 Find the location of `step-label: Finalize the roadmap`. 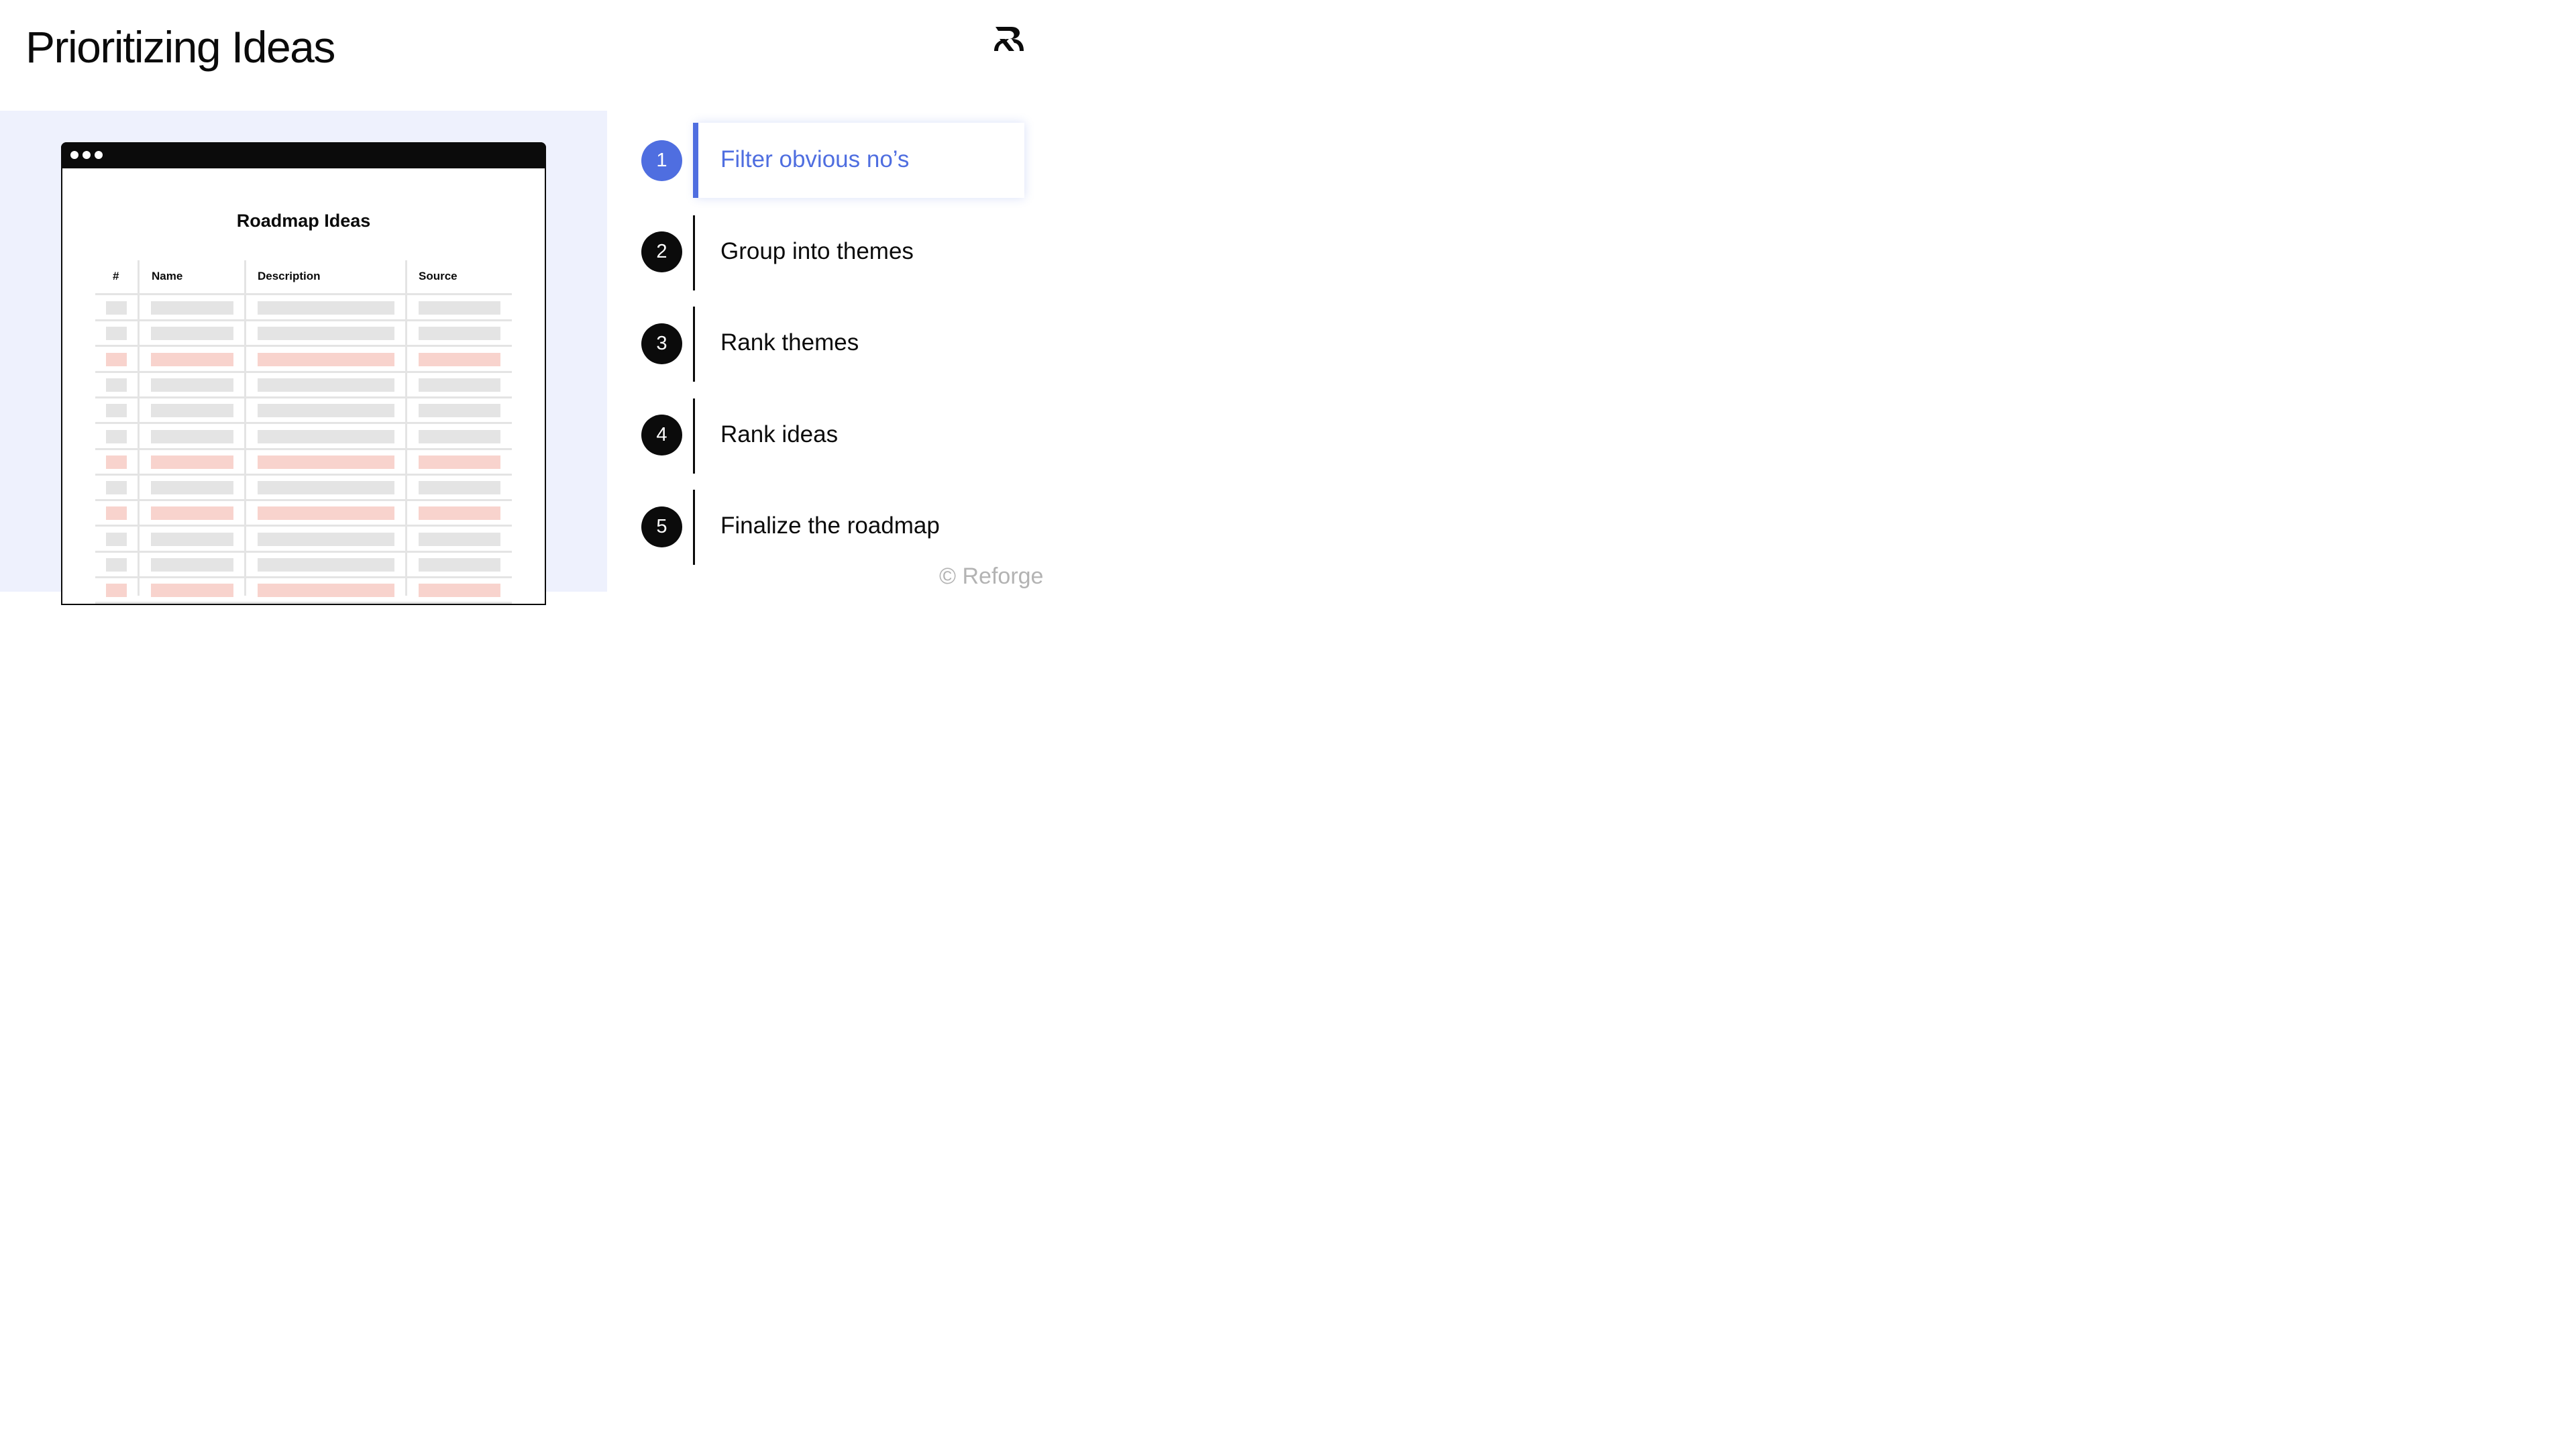

step-label: Finalize the roadmap is located at coordinates (830, 526).